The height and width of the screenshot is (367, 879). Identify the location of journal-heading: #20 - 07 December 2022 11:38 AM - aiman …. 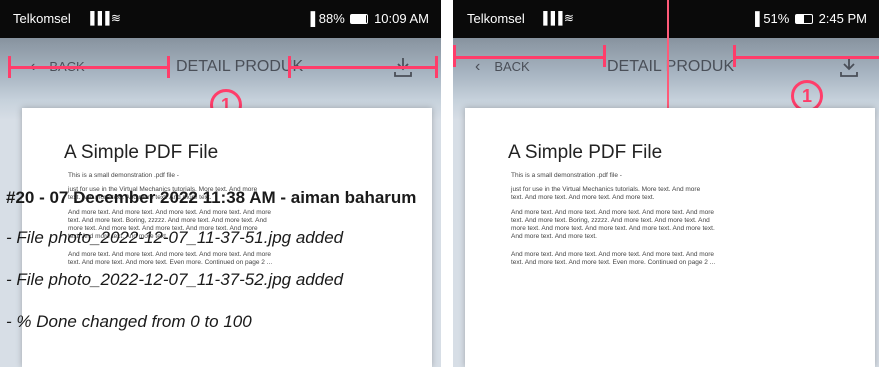
(211, 197).